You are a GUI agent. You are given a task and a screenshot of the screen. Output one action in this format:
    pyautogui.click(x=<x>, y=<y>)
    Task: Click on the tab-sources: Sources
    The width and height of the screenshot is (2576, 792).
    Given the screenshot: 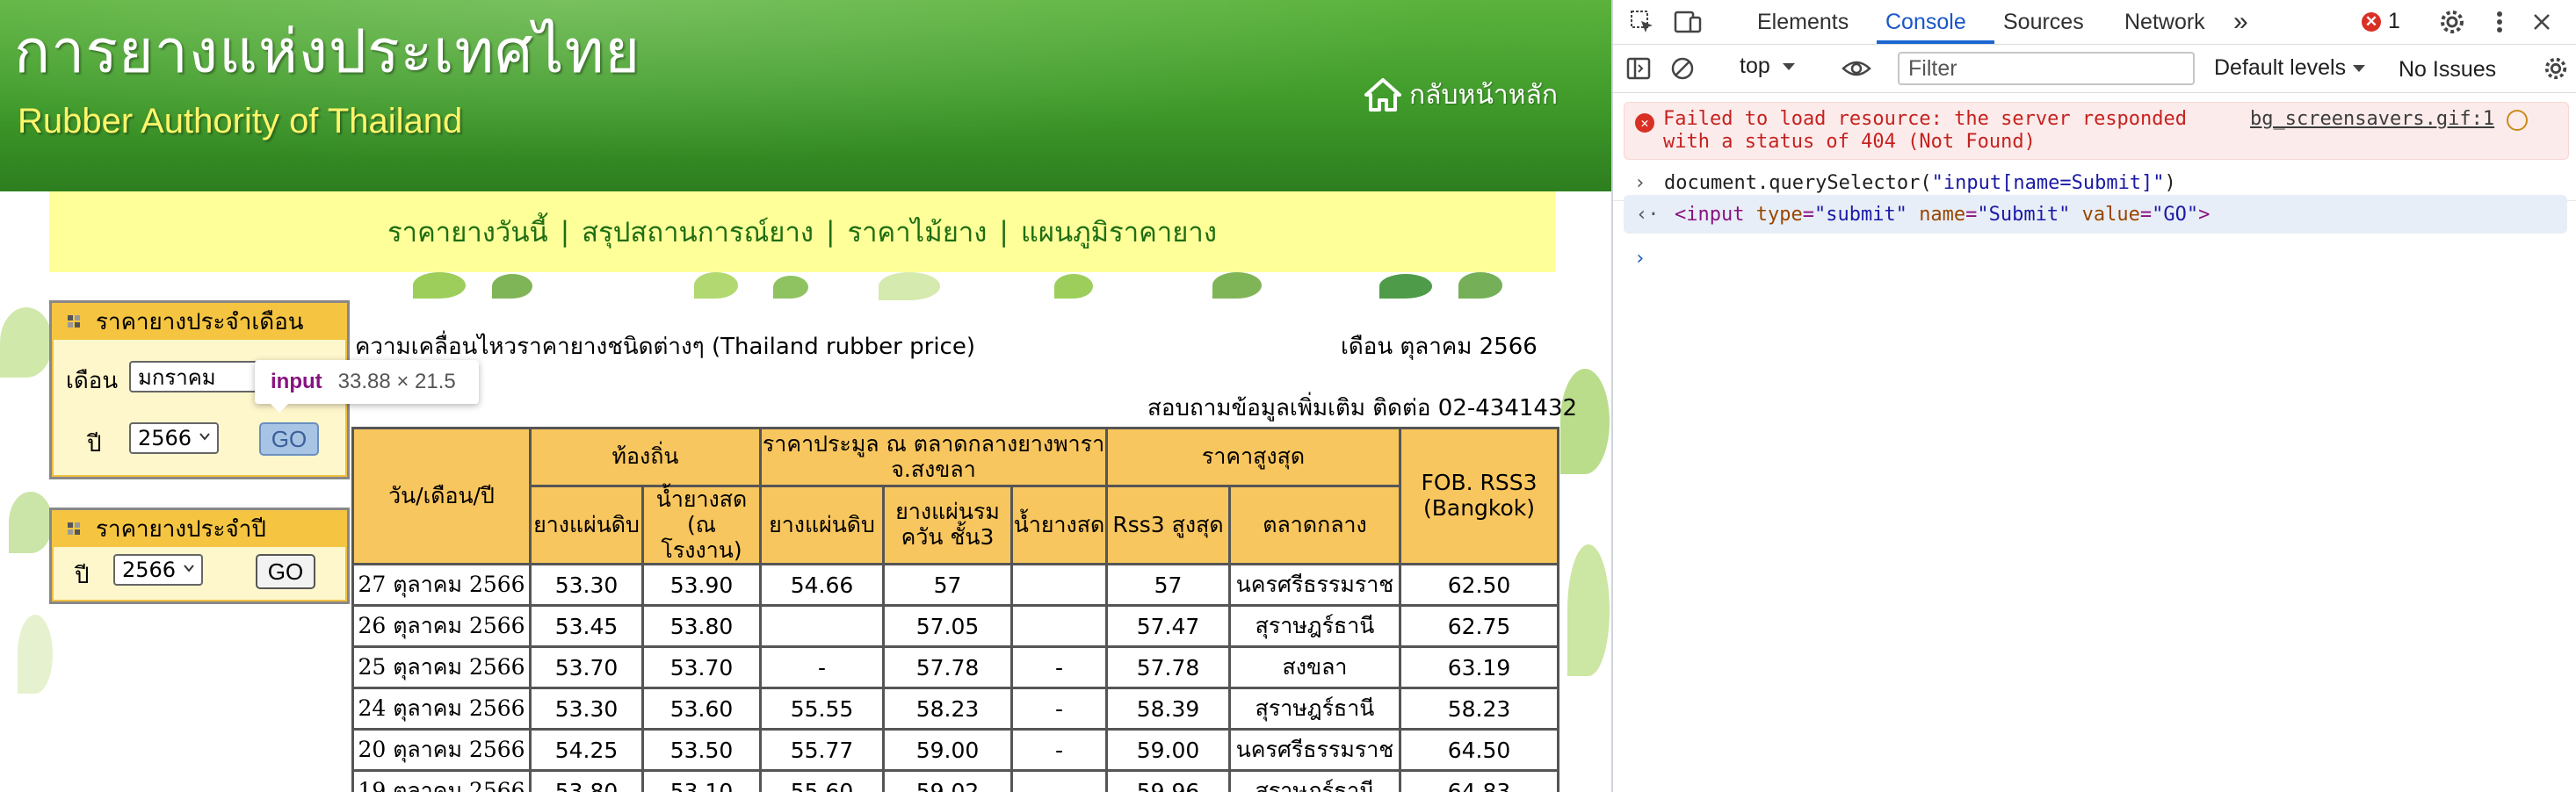 What is the action you would take?
    pyautogui.click(x=2043, y=22)
    